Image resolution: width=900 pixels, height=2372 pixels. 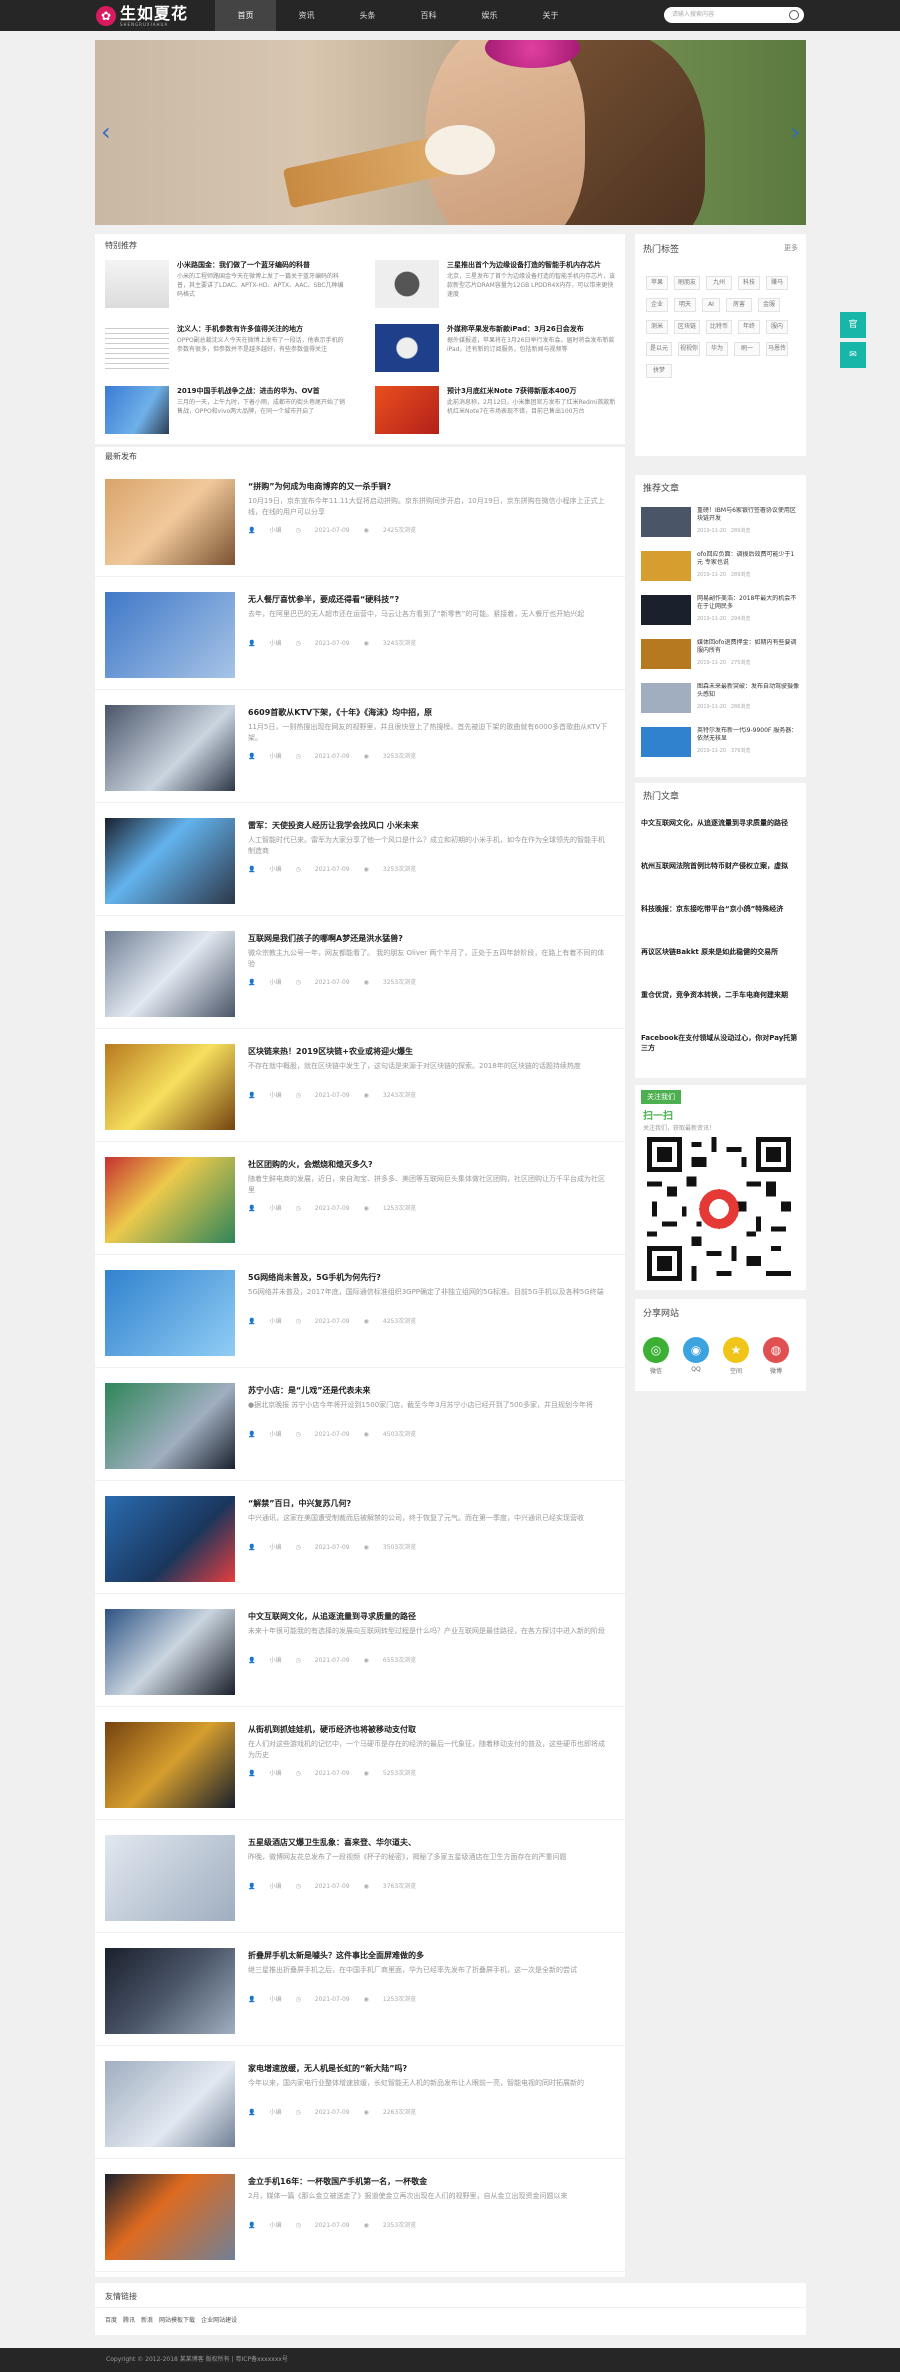 What do you see at coordinates (776, 1350) in the screenshot?
I see `share-3-icon: ◍` at bounding box center [776, 1350].